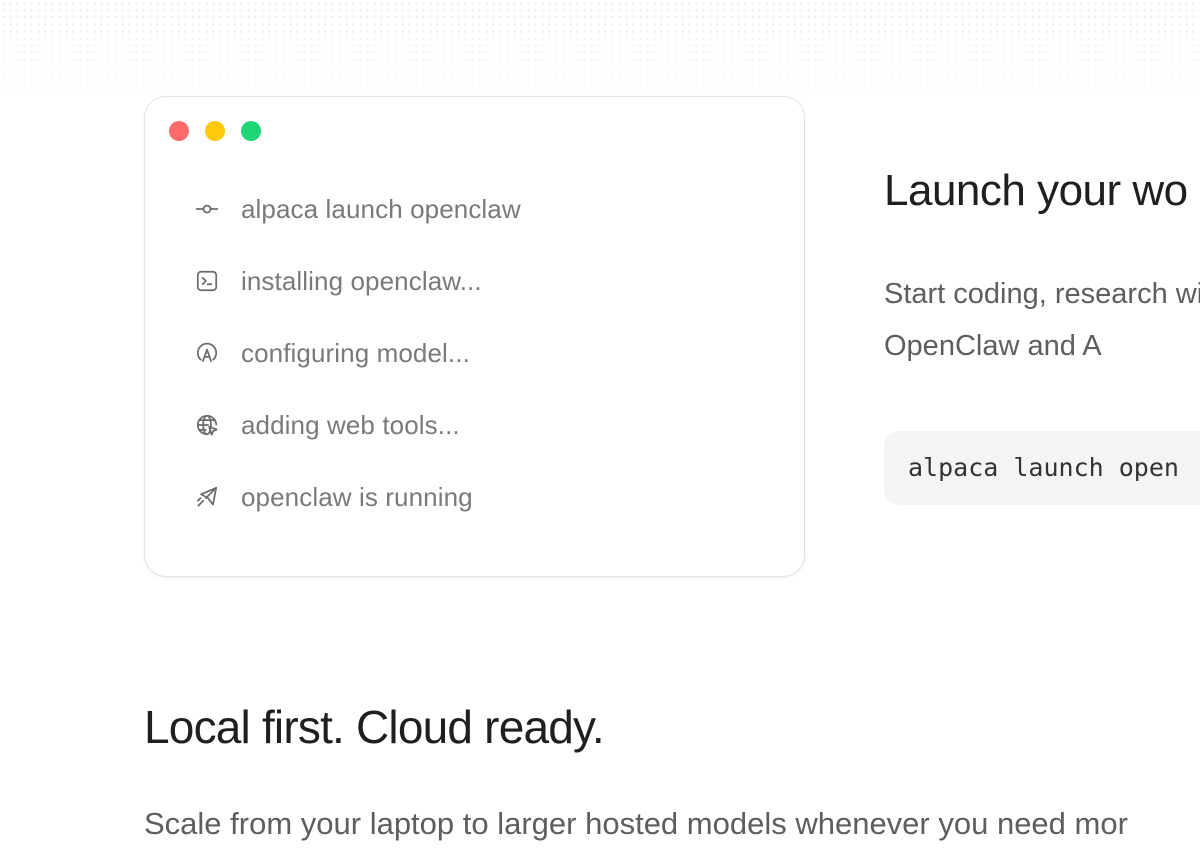 The width and height of the screenshot is (1200, 854). What do you see at coordinates (207, 209) in the screenshot?
I see `git-commit-icon` at bounding box center [207, 209].